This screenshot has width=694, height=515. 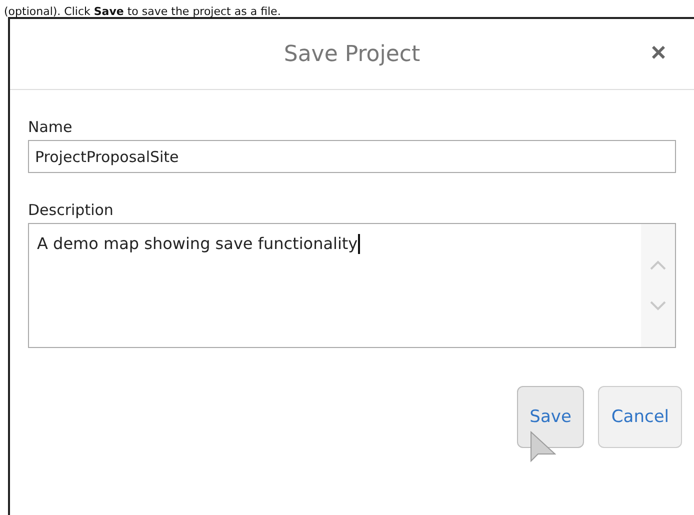 What do you see at coordinates (658, 265) in the screenshot?
I see `scroll-up-icon` at bounding box center [658, 265].